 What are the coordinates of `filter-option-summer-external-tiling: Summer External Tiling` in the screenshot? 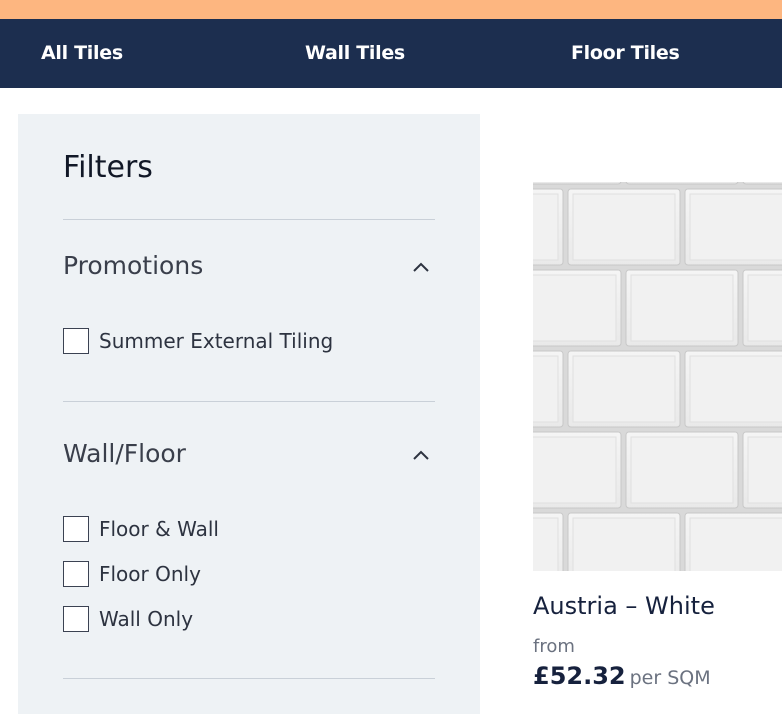 It's located at (198, 341).